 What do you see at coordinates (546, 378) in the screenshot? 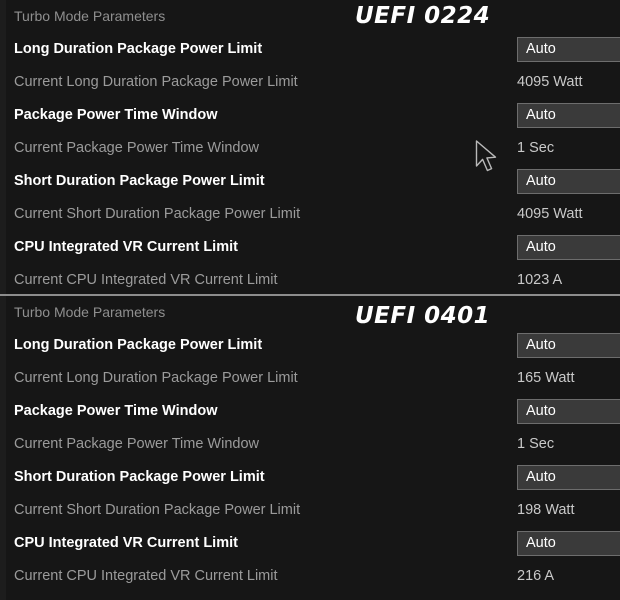
I see `readonly-value: 165 Watt` at bounding box center [546, 378].